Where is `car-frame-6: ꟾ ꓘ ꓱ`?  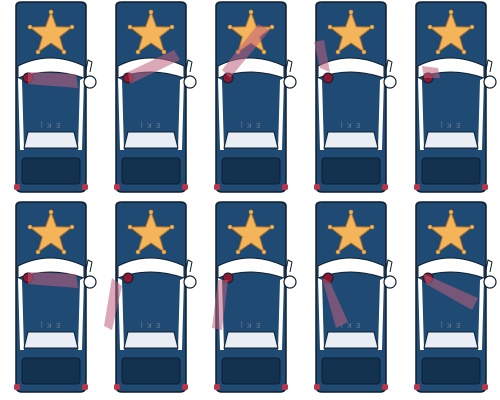
car-frame-6: ꟾ ꓘ ꓱ is located at coordinates (50, 300).